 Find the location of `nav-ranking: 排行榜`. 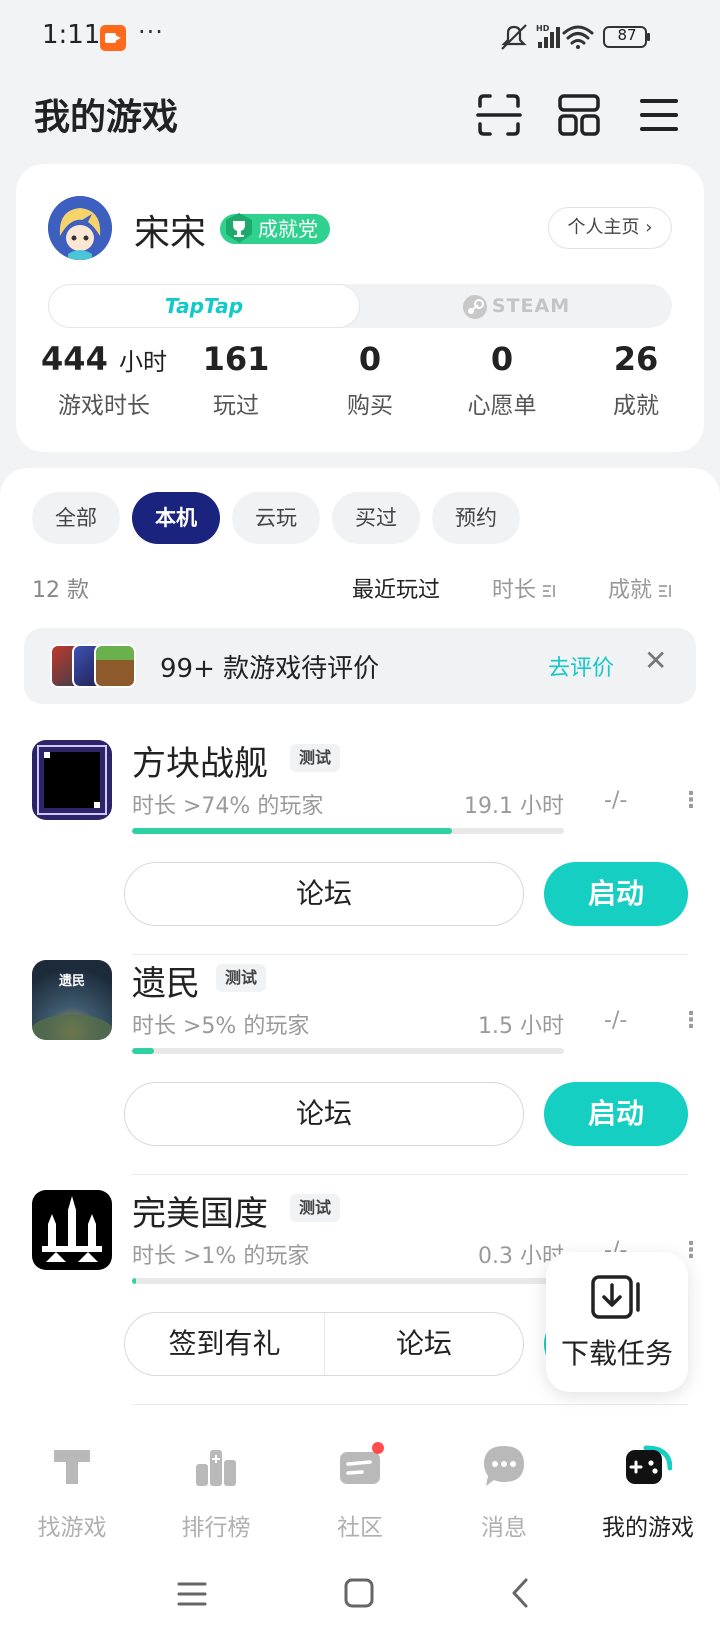

nav-ranking: 排行榜 is located at coordinates (216, 1492).